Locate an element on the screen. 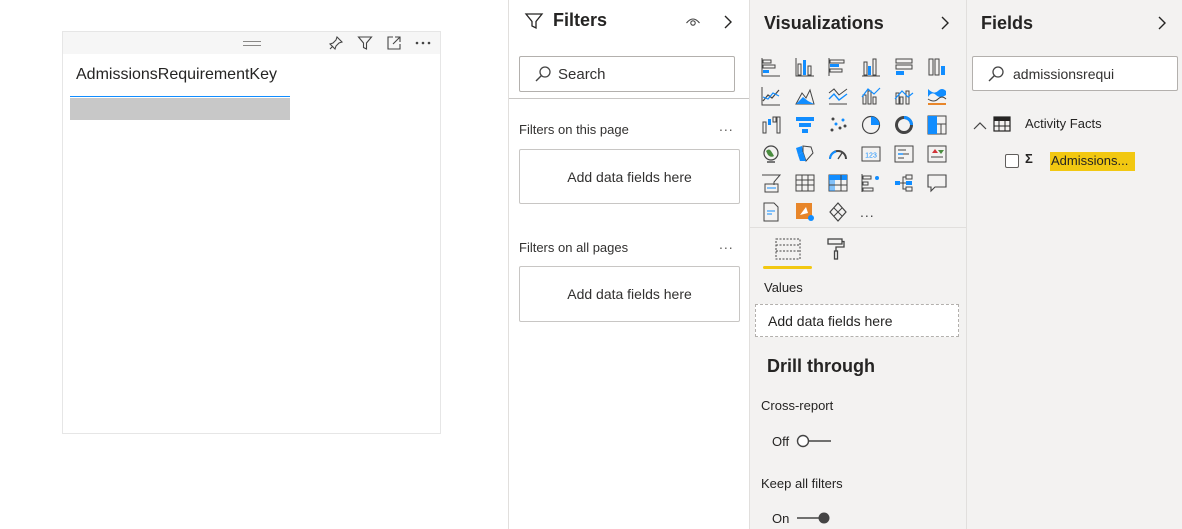  fields-search-input: admissionsrequi is located at coordinates (1075, 73).